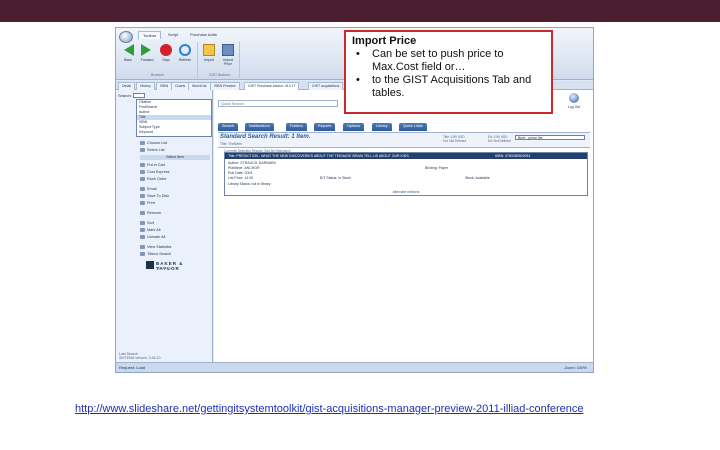 The height and width of the screenshot is (450, 720). Describe the element at coordinates (231, 144) in the screenshot. I see `result-subtitle: Title: TheWeb` at that location.